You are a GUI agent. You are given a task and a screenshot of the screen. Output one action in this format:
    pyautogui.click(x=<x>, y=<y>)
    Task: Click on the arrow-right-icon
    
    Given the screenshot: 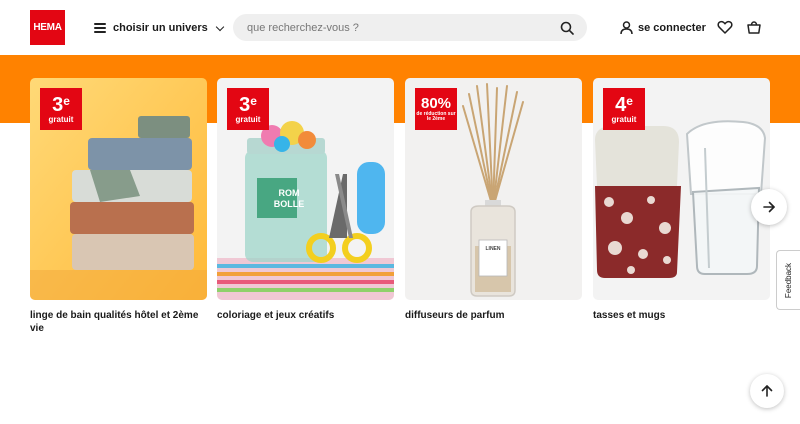 What is the action you would take?
    pyautogui.click(x=769, y=207)
    